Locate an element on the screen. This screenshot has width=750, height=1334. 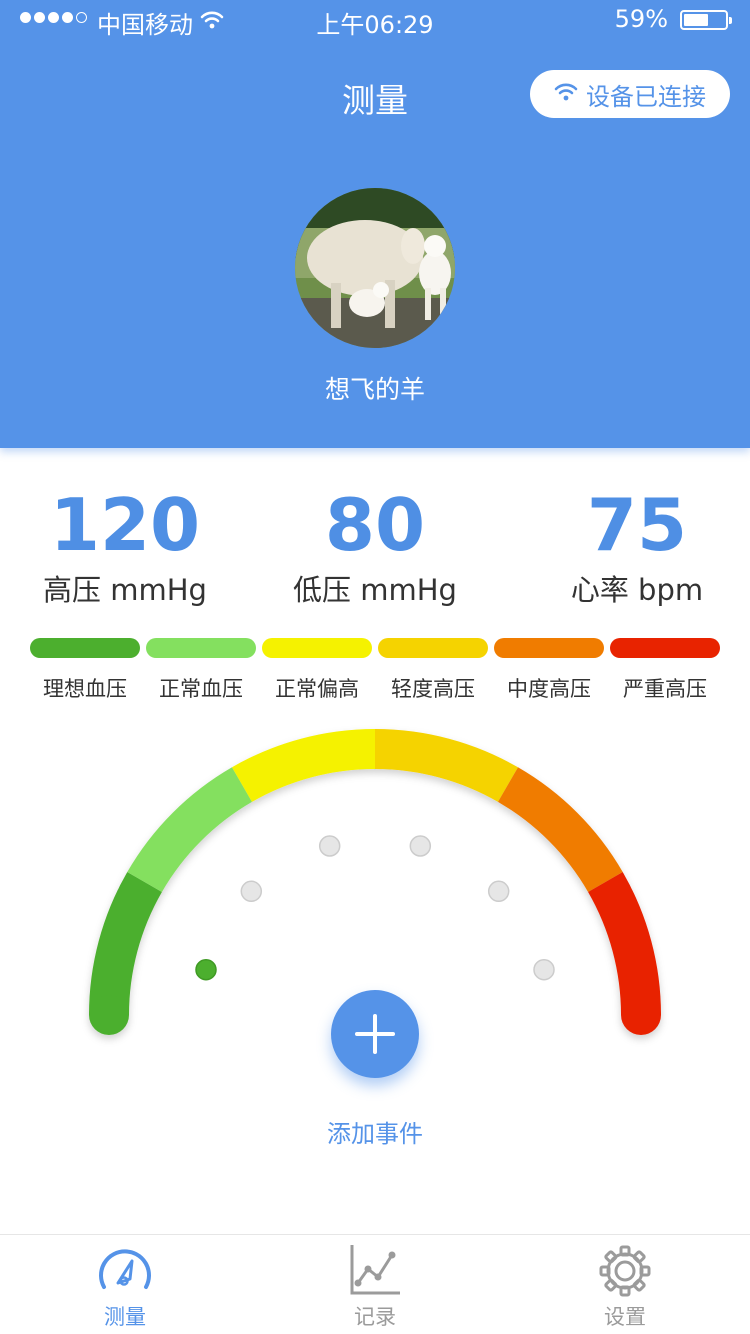
gauge-segment-normal is located at coordinates (190, 830).